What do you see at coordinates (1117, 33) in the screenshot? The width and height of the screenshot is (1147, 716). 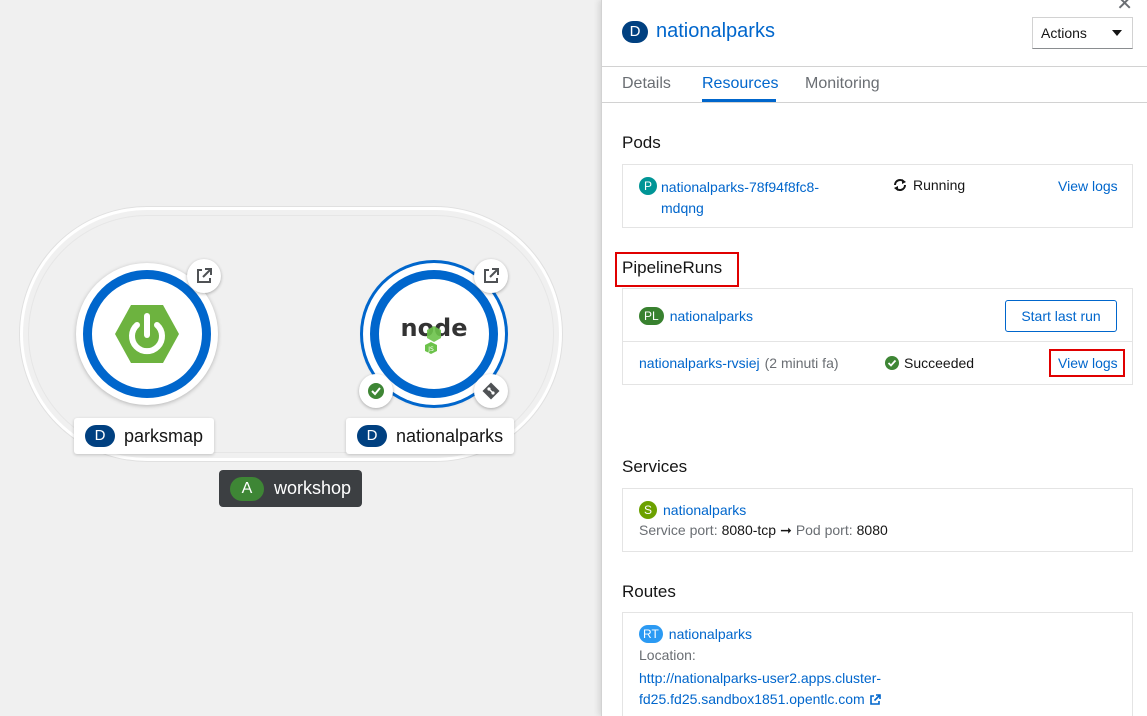 I see `caret-down-icon` at bounding box center [1117, 33].